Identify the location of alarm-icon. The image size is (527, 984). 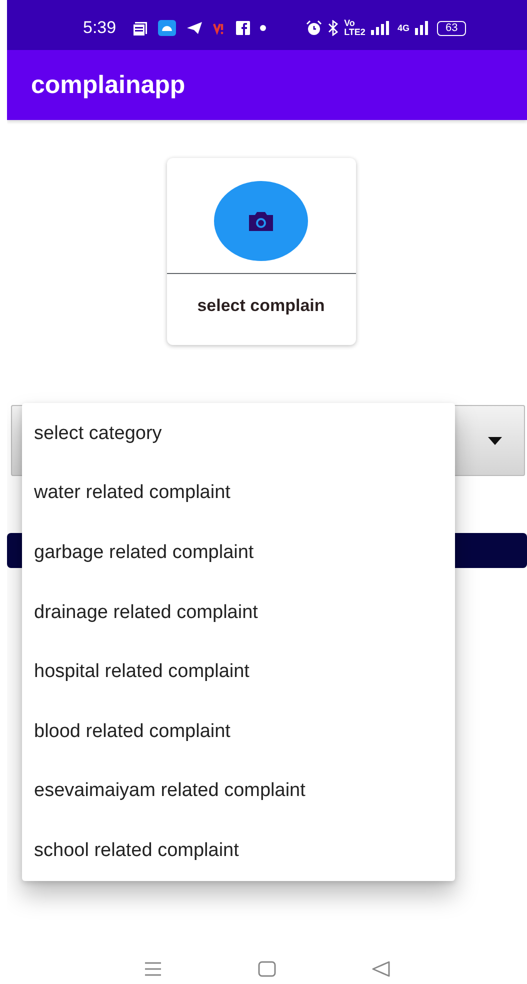
(314, 28).